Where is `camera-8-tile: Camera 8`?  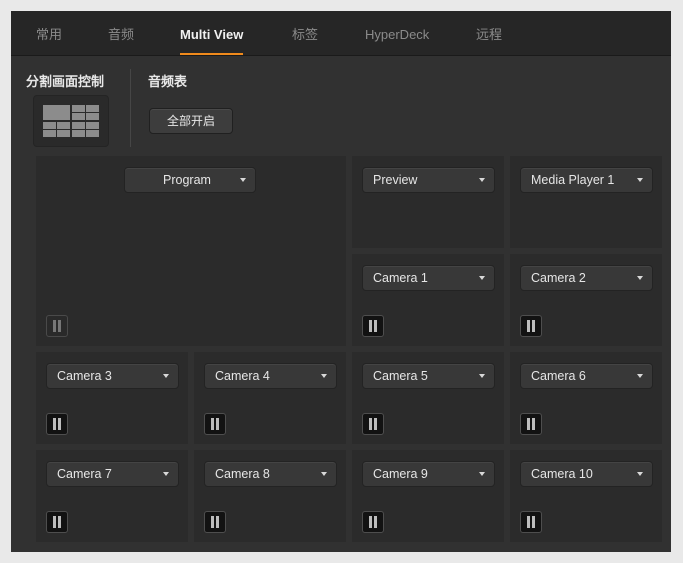
camera-8-tile: Camera 8 is located at coordinates (270, 496).